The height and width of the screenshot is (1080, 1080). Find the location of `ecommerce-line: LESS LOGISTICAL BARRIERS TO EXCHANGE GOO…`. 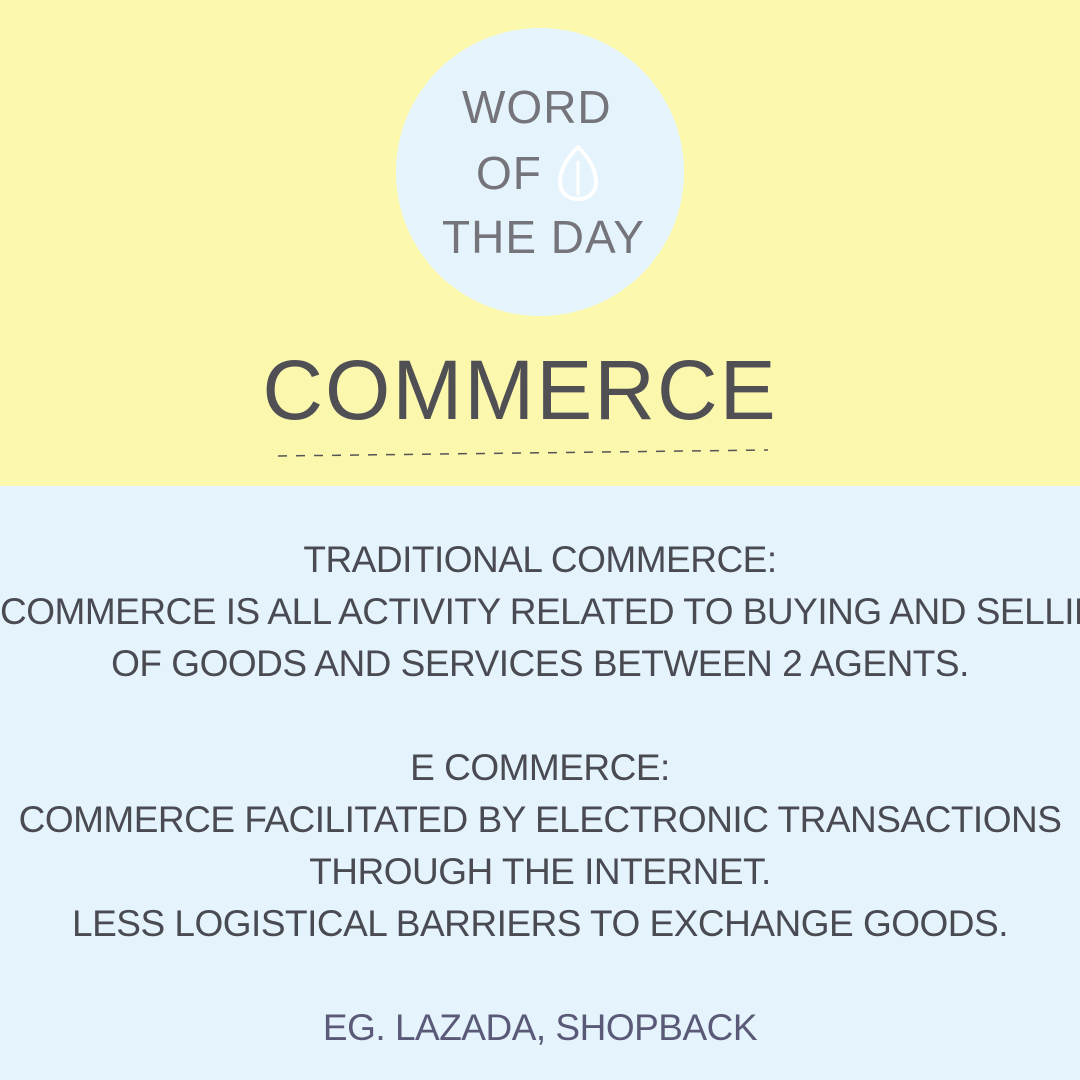

ecommerce-line: LESS LOGISTICAL BARRIERS TO EXCHANGE GOO… is located at coordinates (540, 923).